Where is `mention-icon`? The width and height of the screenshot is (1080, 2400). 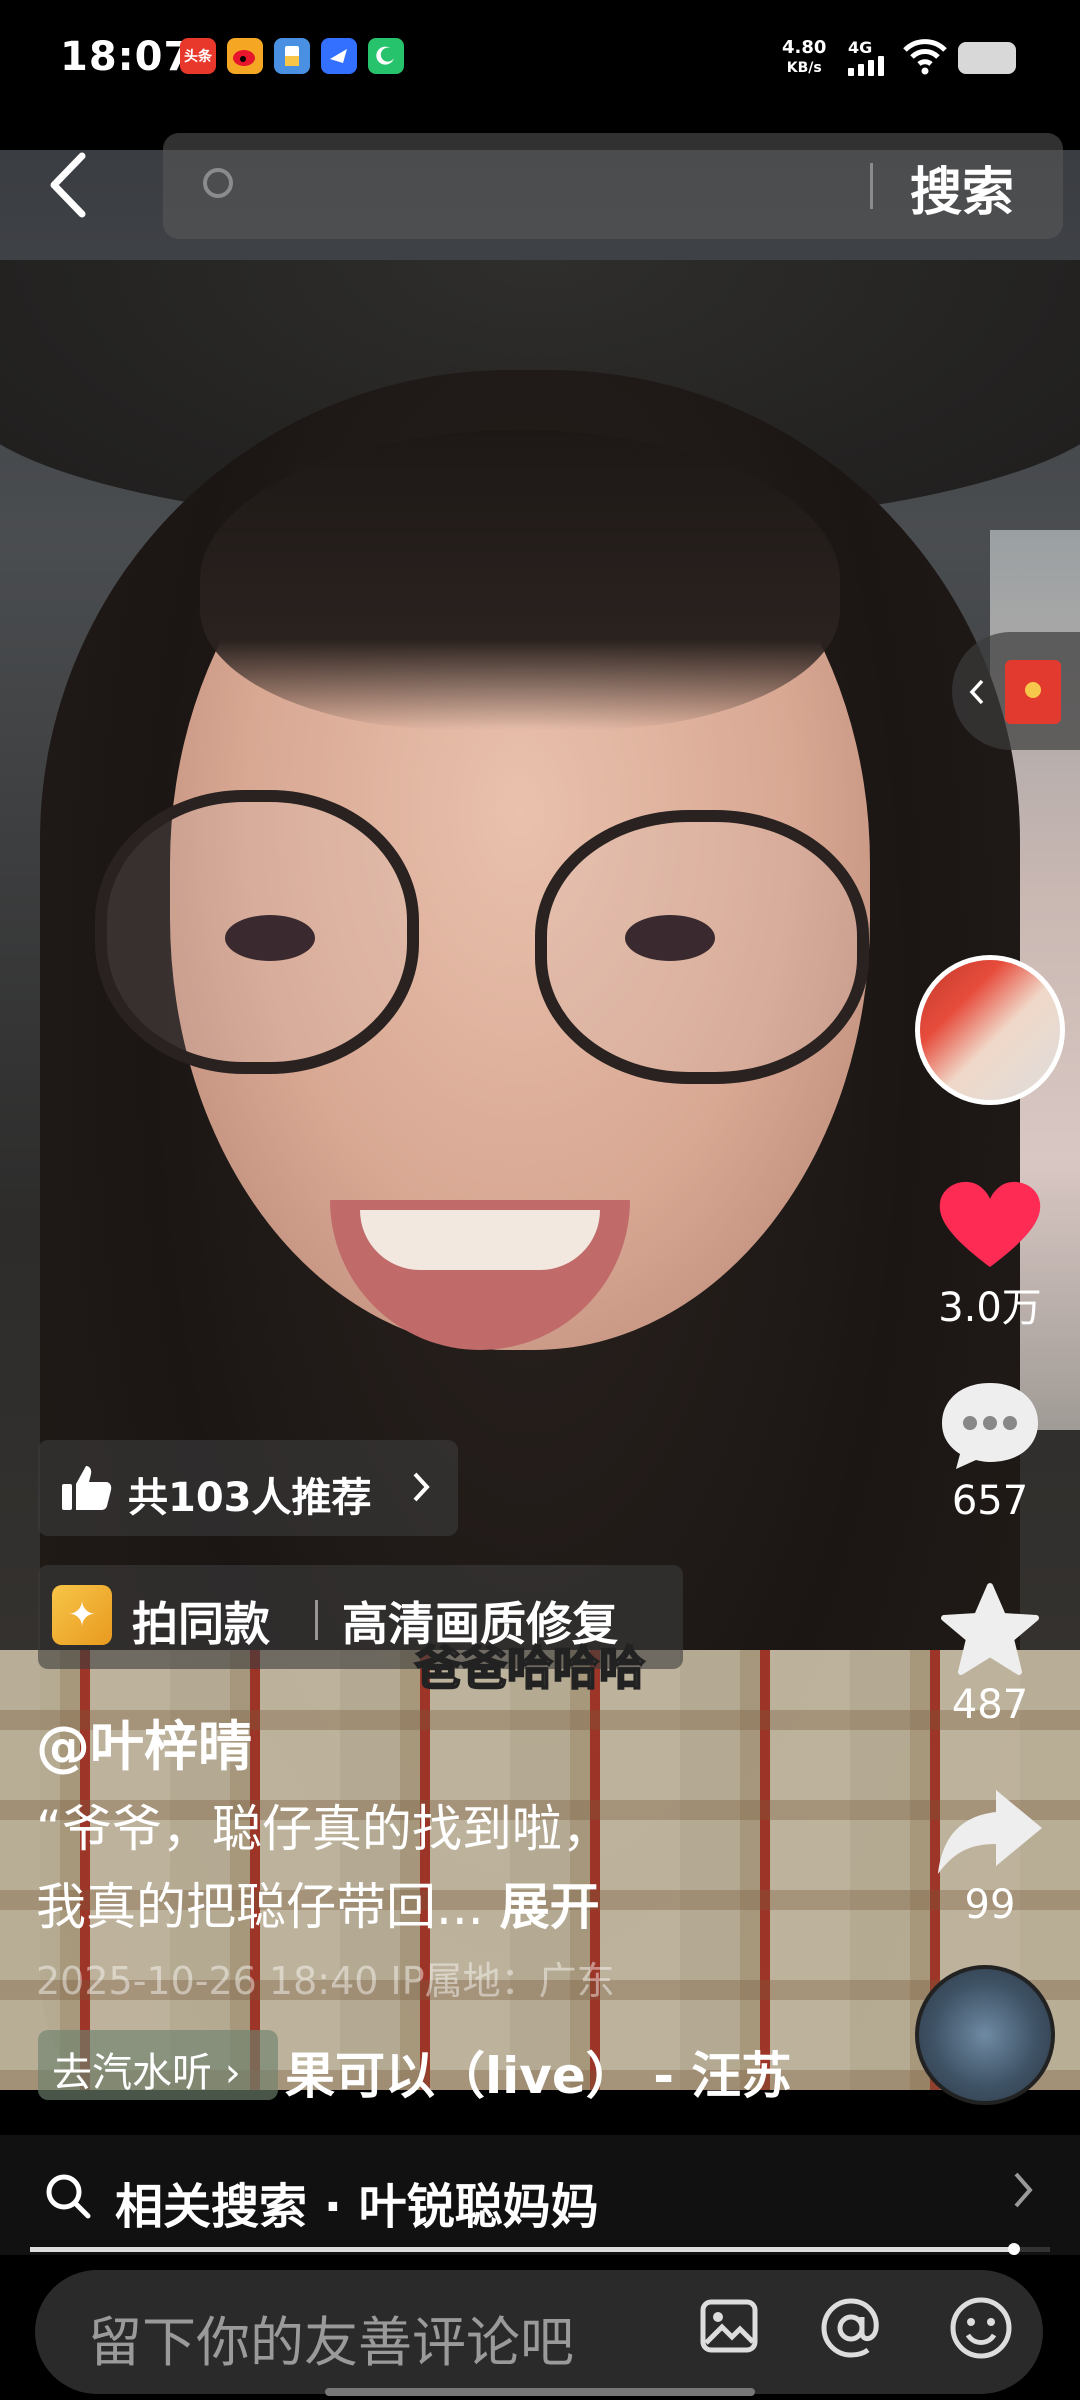 mention-icon is located at coordinates (851, 2328).